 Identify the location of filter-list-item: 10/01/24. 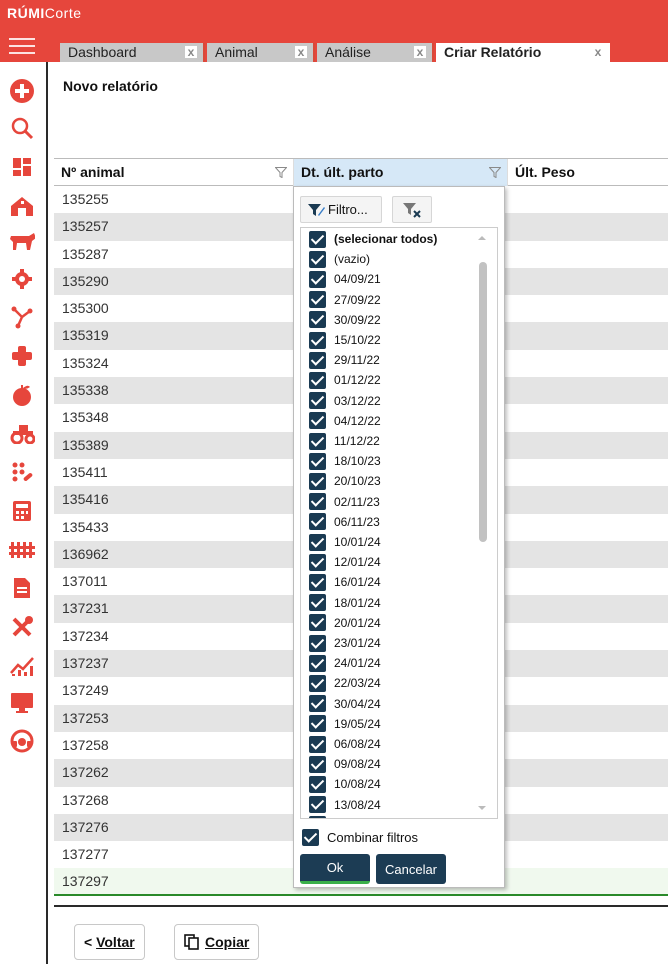
(345, 542).